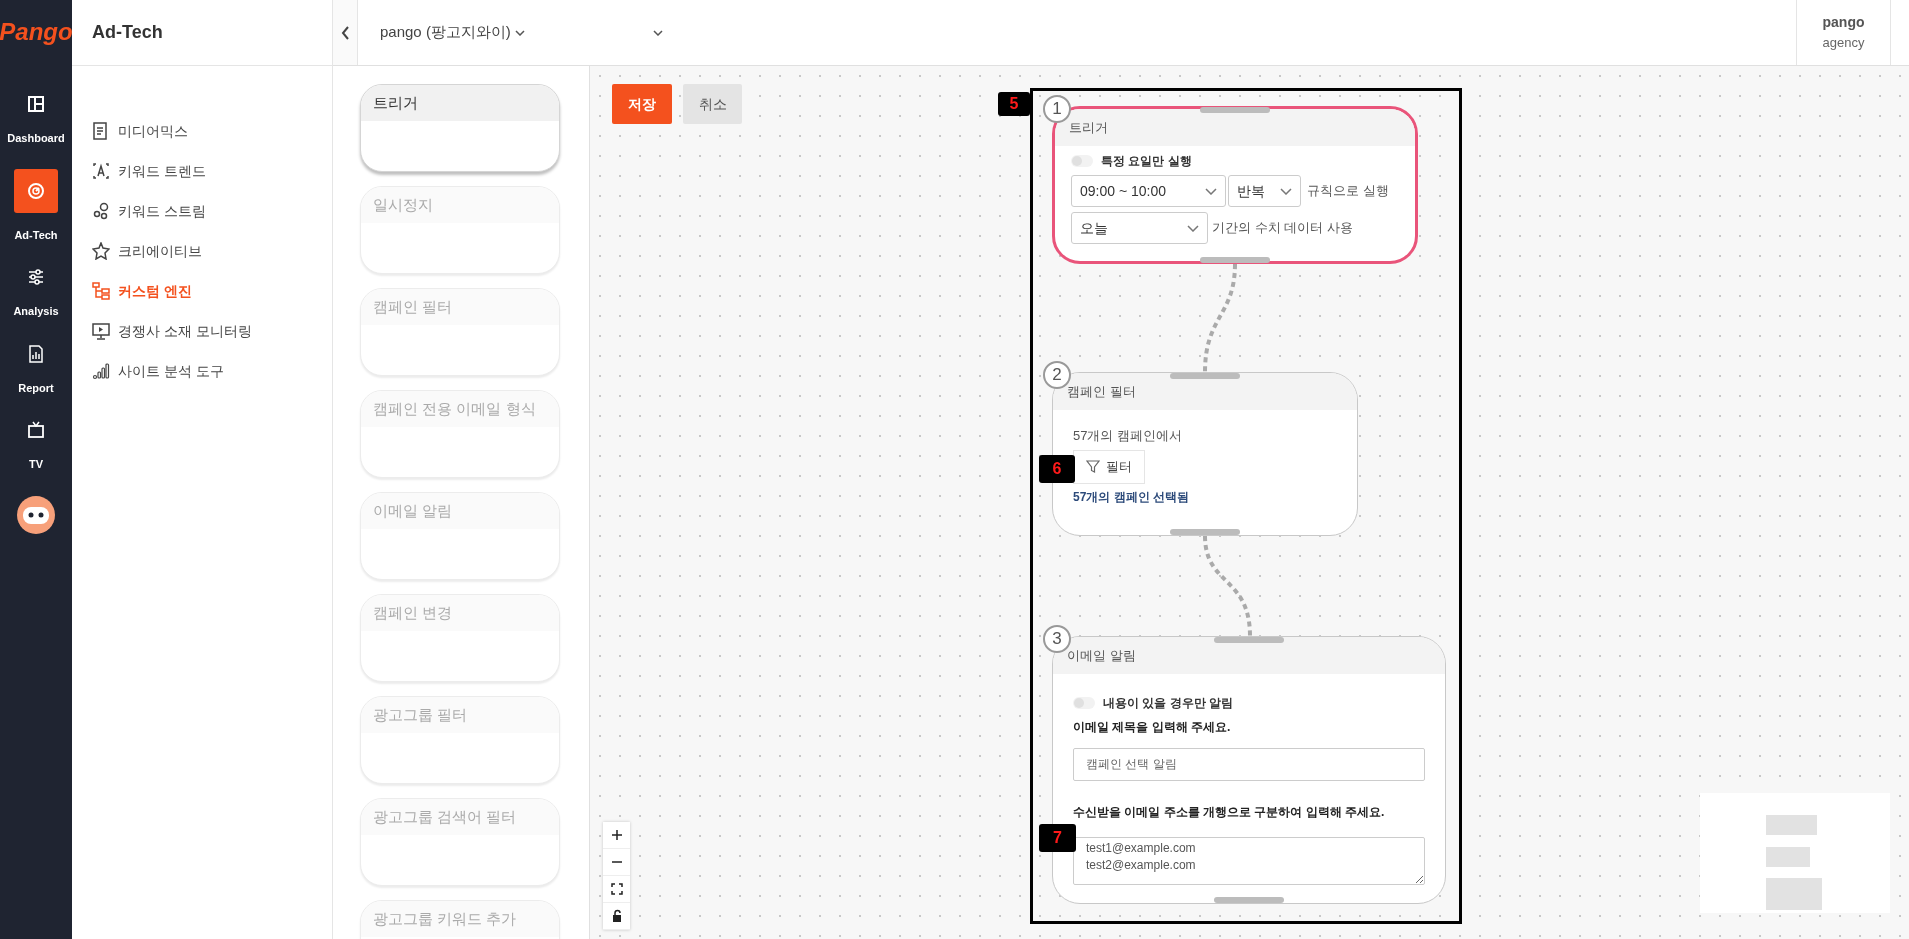 The width and height of the screenshot is (1909, 939). Describe the element at coordinates (212, 171) in the screenshot. I see `menu-item: 키워드 트렌드` at that location.